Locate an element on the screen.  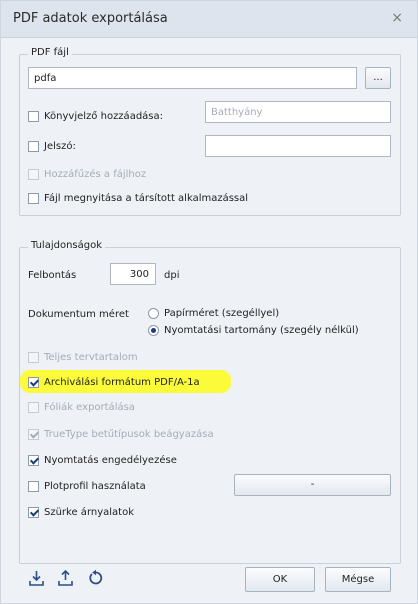
close-icon: × is located at coordinates (397, 18).